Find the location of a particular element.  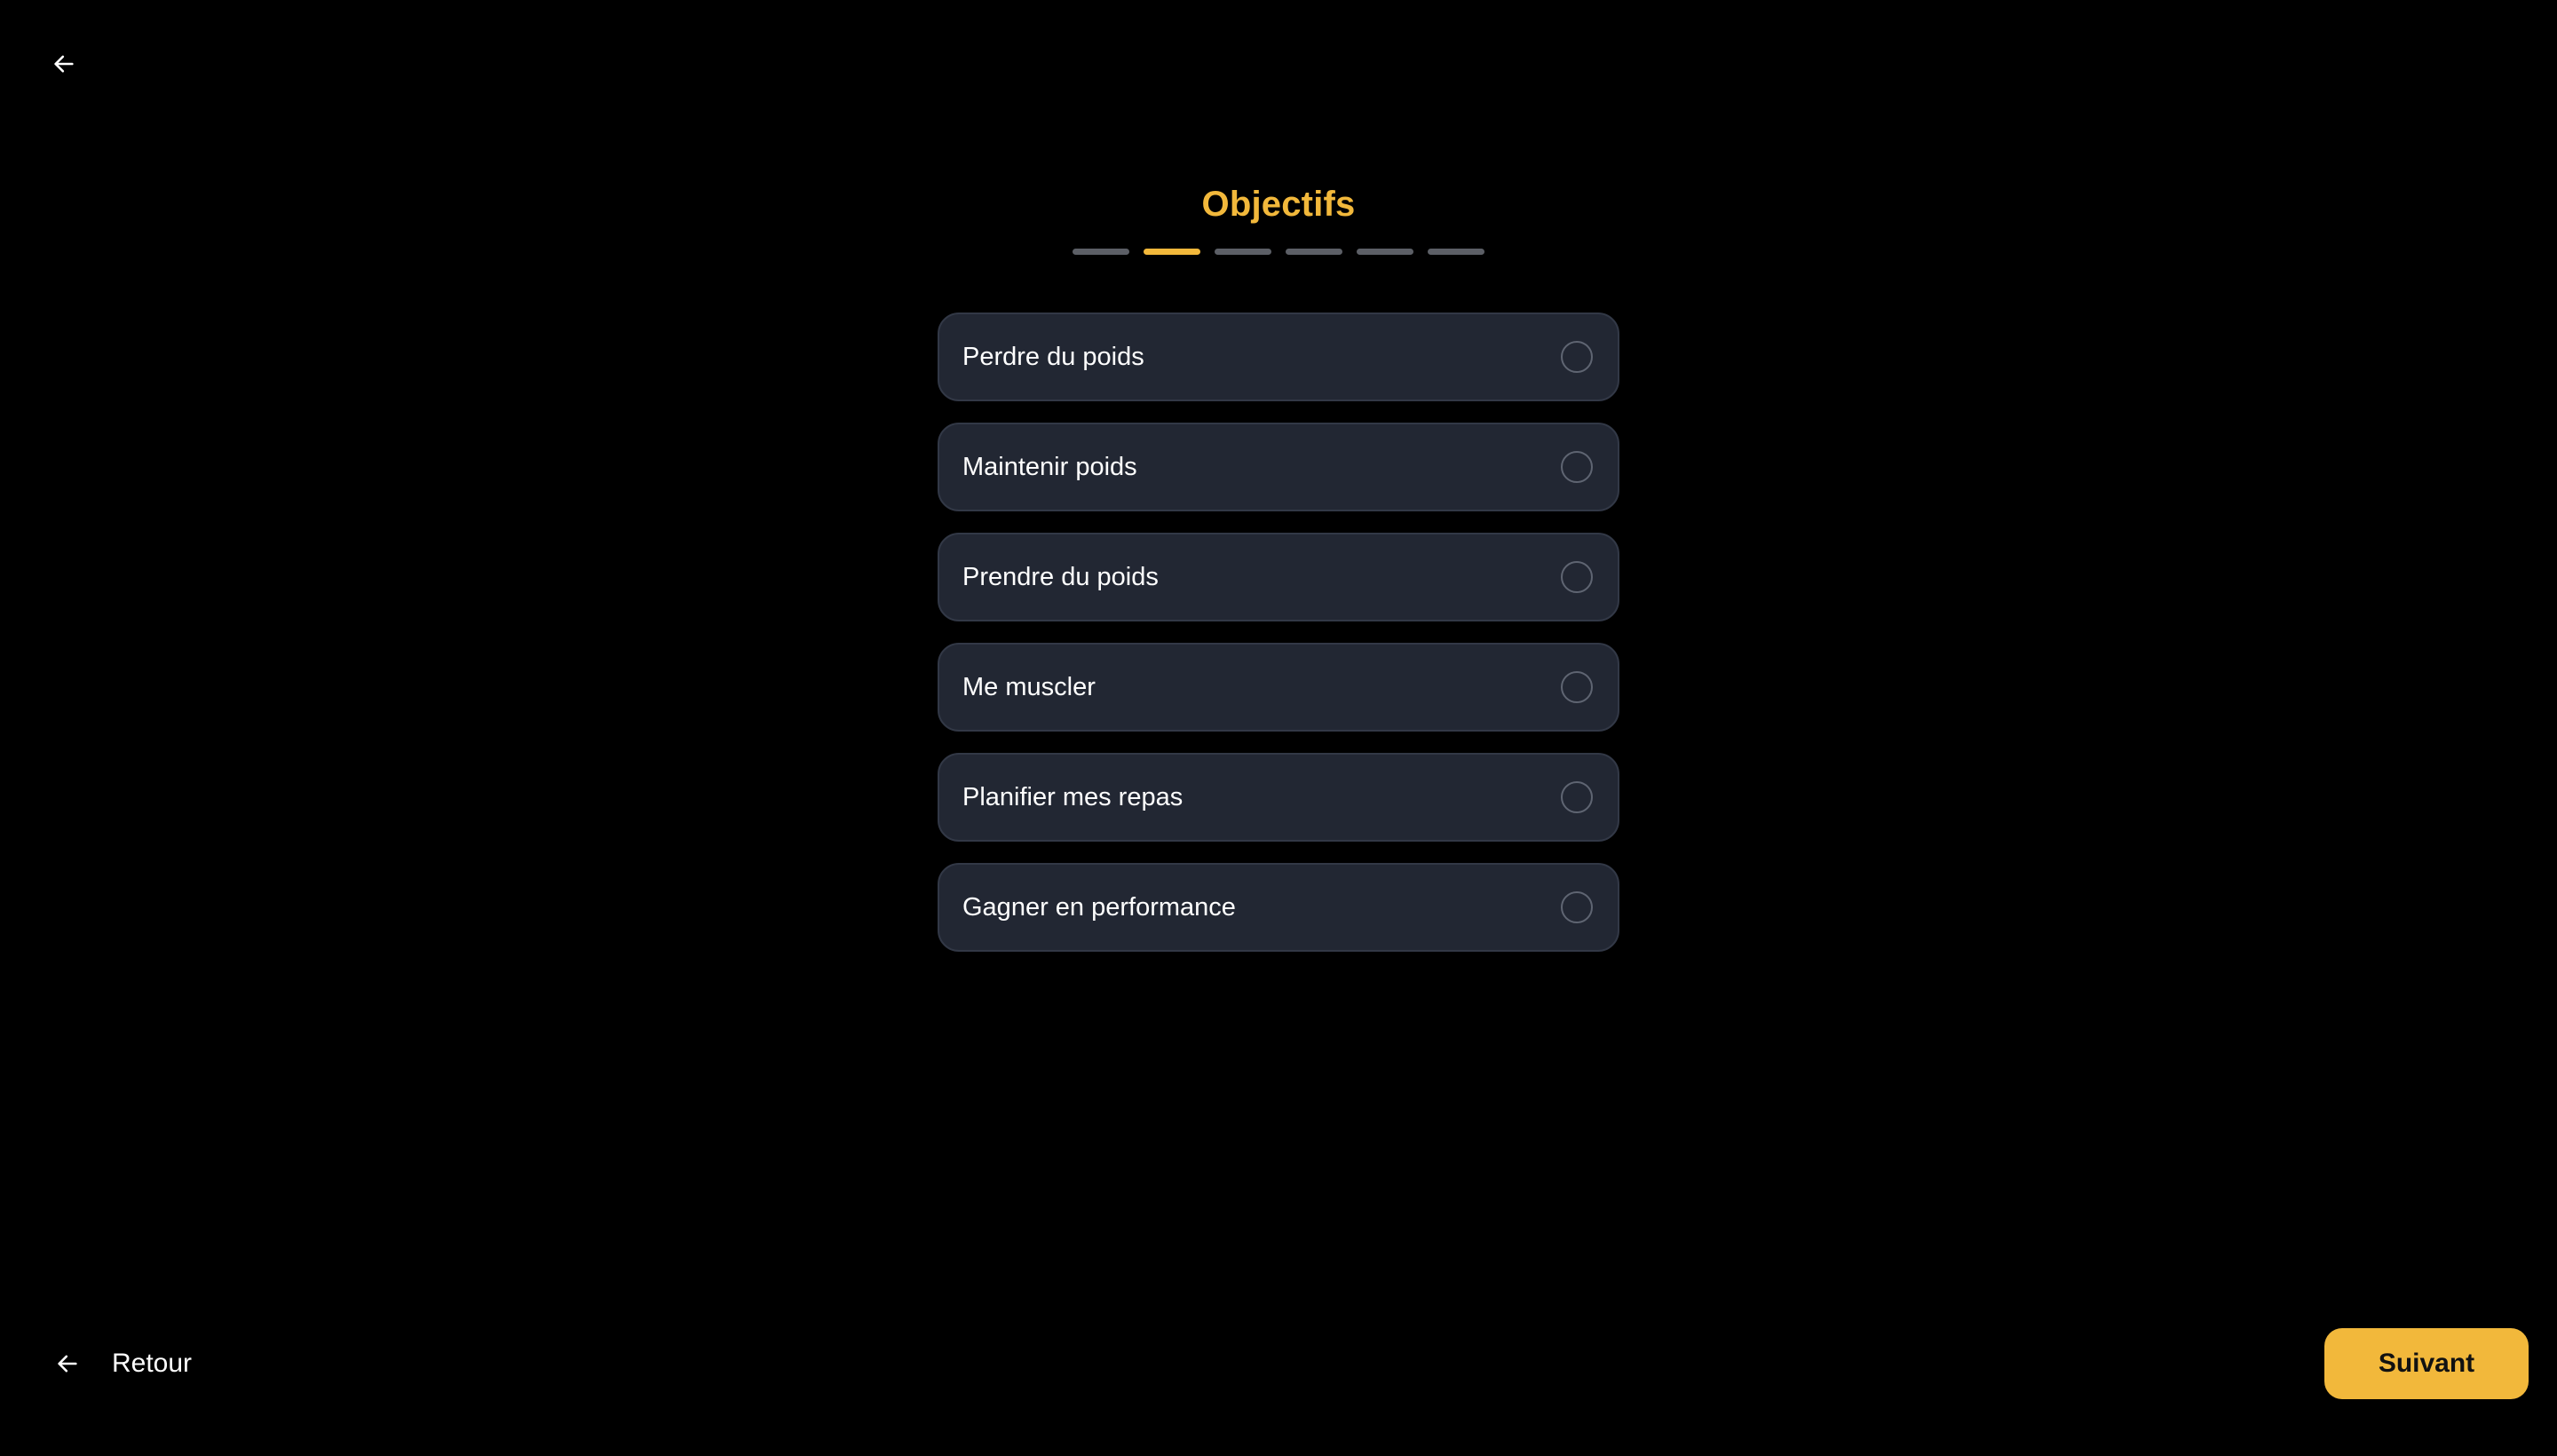

option-label: Prendre du poids is located at coordinates (1060, 576).